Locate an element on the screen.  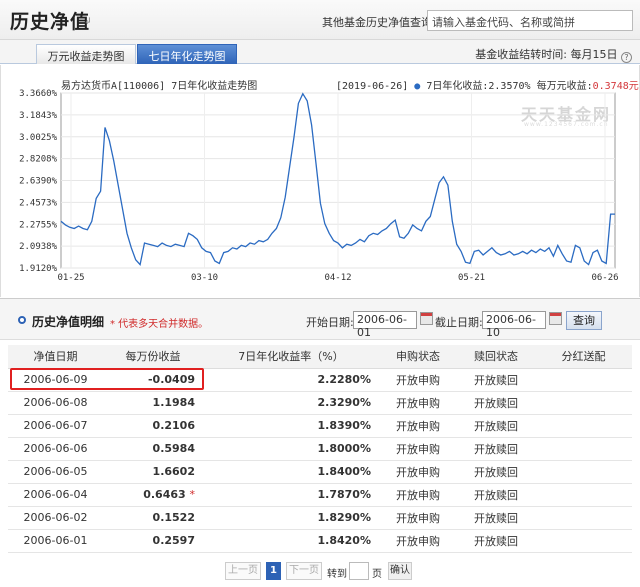
end-date-input: 2006-06-10 is located at coordinates (514, 325).